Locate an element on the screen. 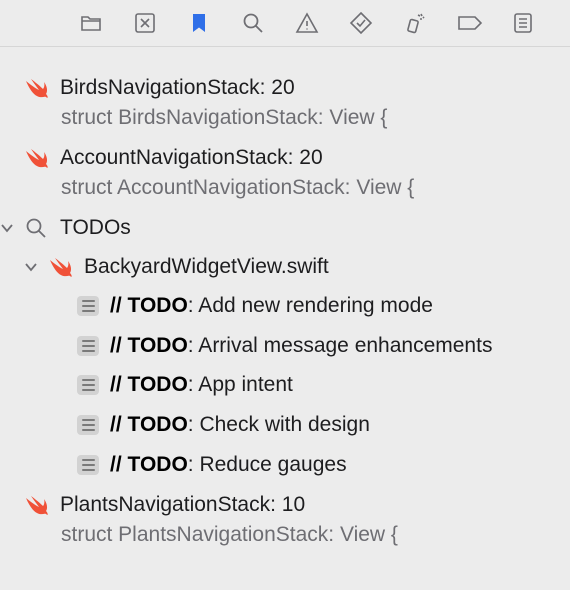 The width and height of the screenshot is (570, 590). breakpoint-icon is located at coordinates (470, 23).